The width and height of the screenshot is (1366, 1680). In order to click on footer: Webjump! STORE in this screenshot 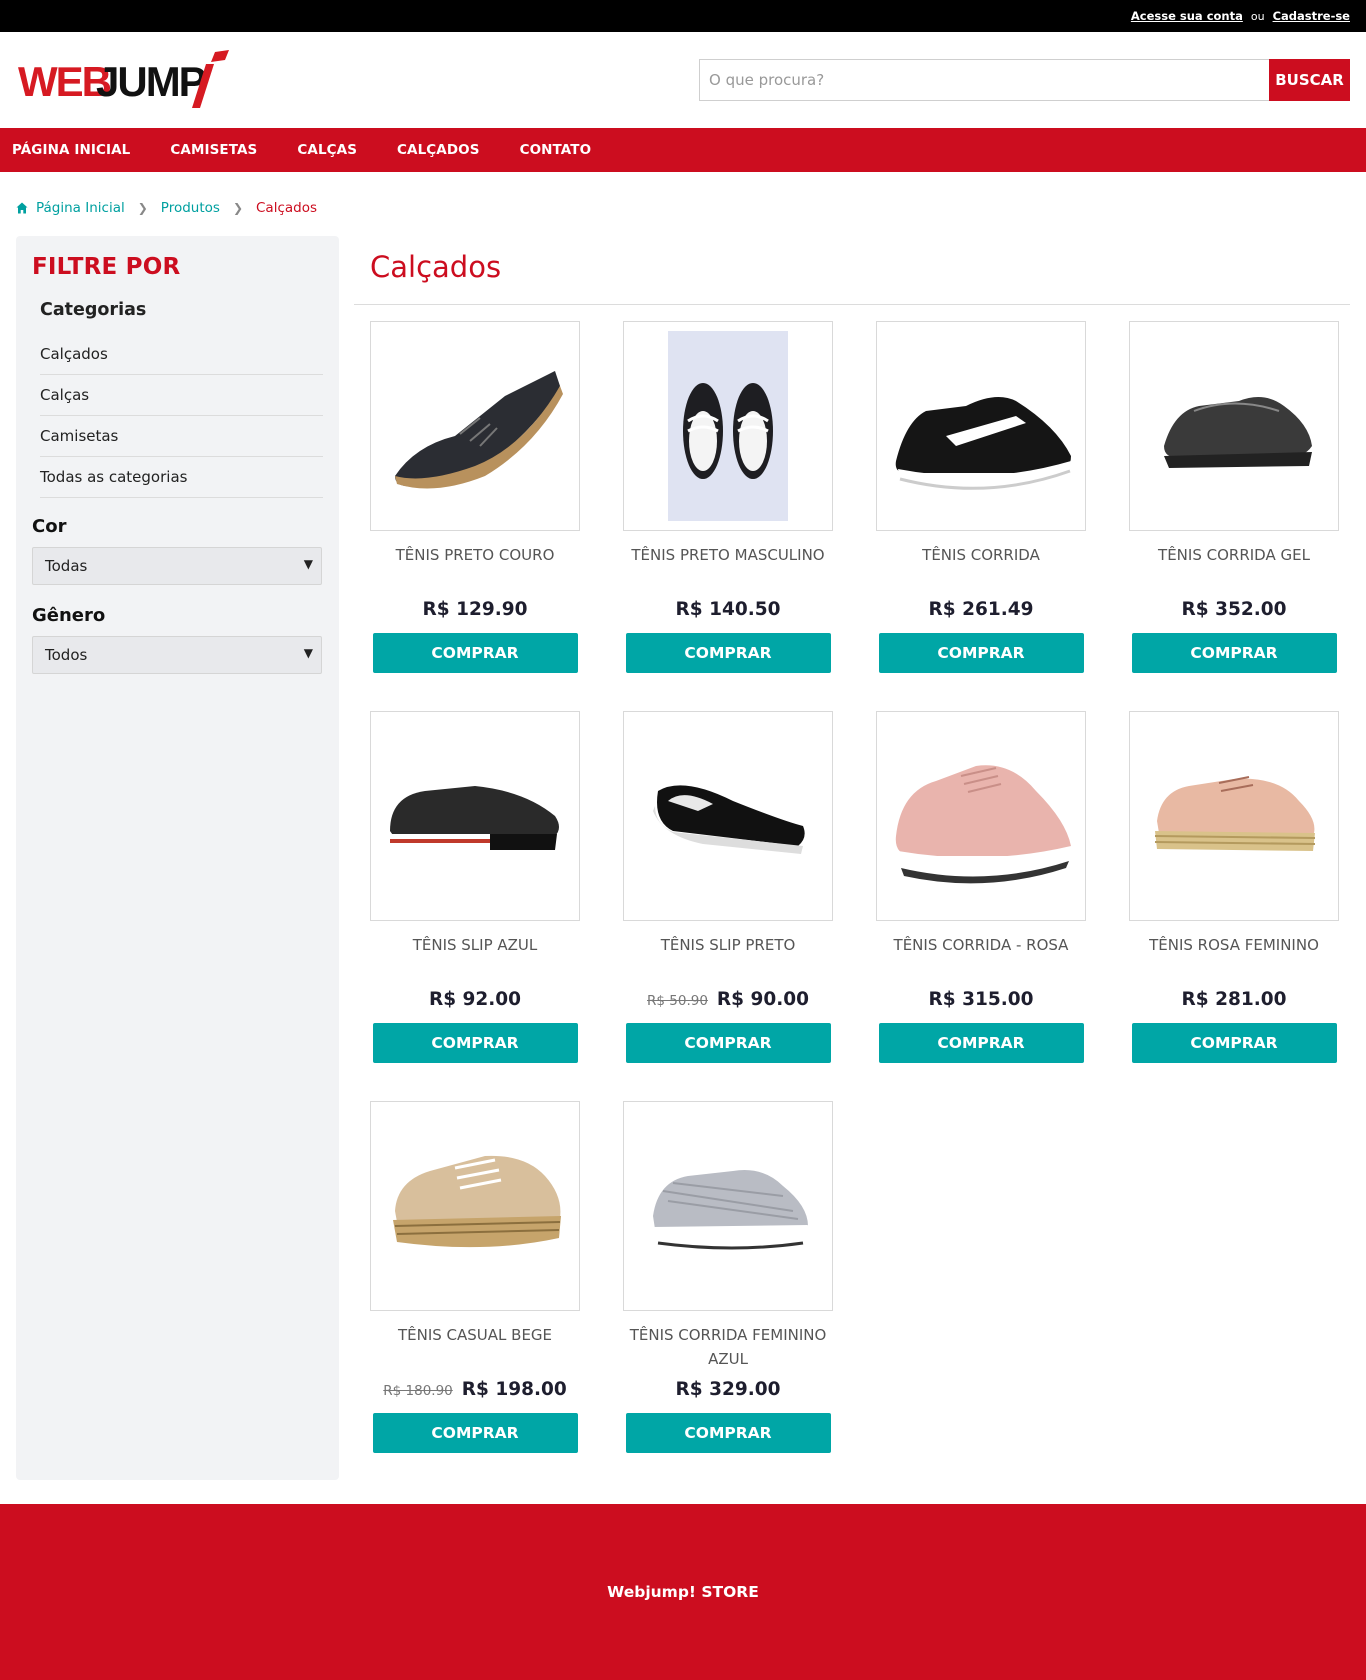, I will do `click(683, 1592)`.